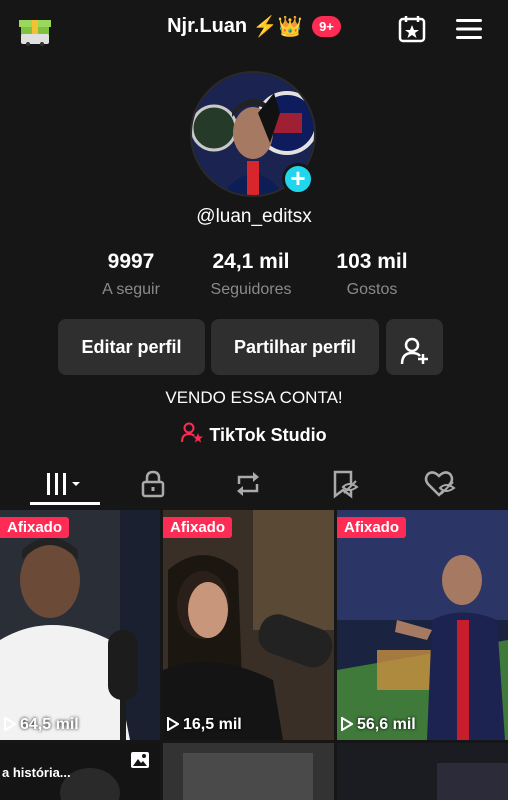  I want to click on profile-tabs, so click(254, 484).